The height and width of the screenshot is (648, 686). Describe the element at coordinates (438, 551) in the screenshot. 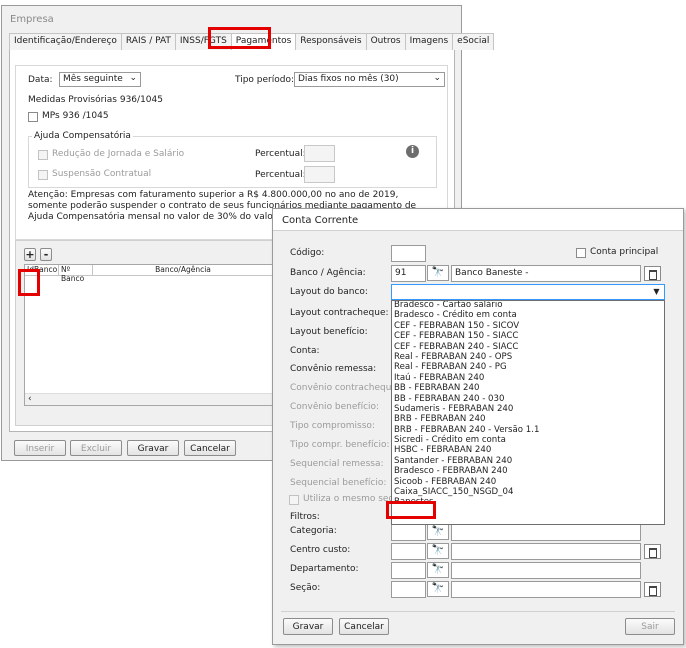

I see `filter-search-icon-1: 🔭` at that location.